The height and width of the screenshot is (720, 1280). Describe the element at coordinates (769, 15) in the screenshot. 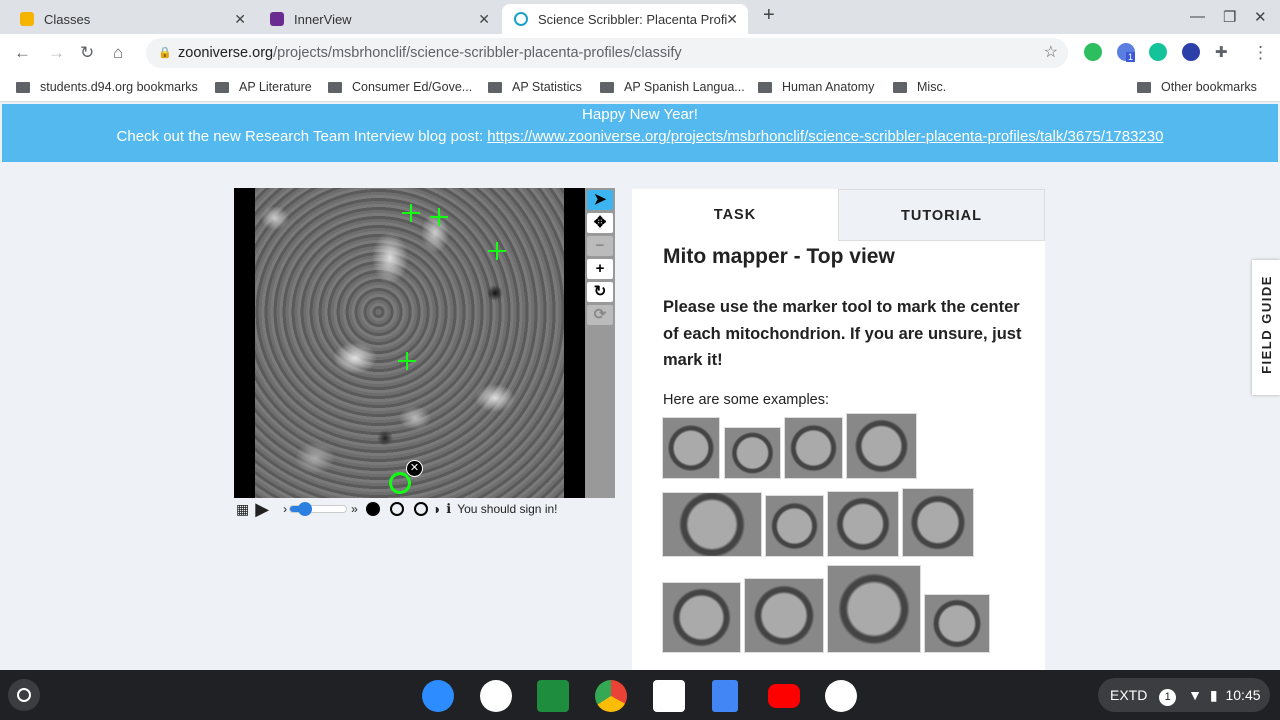

I see `new-tab-button: +` at that location.